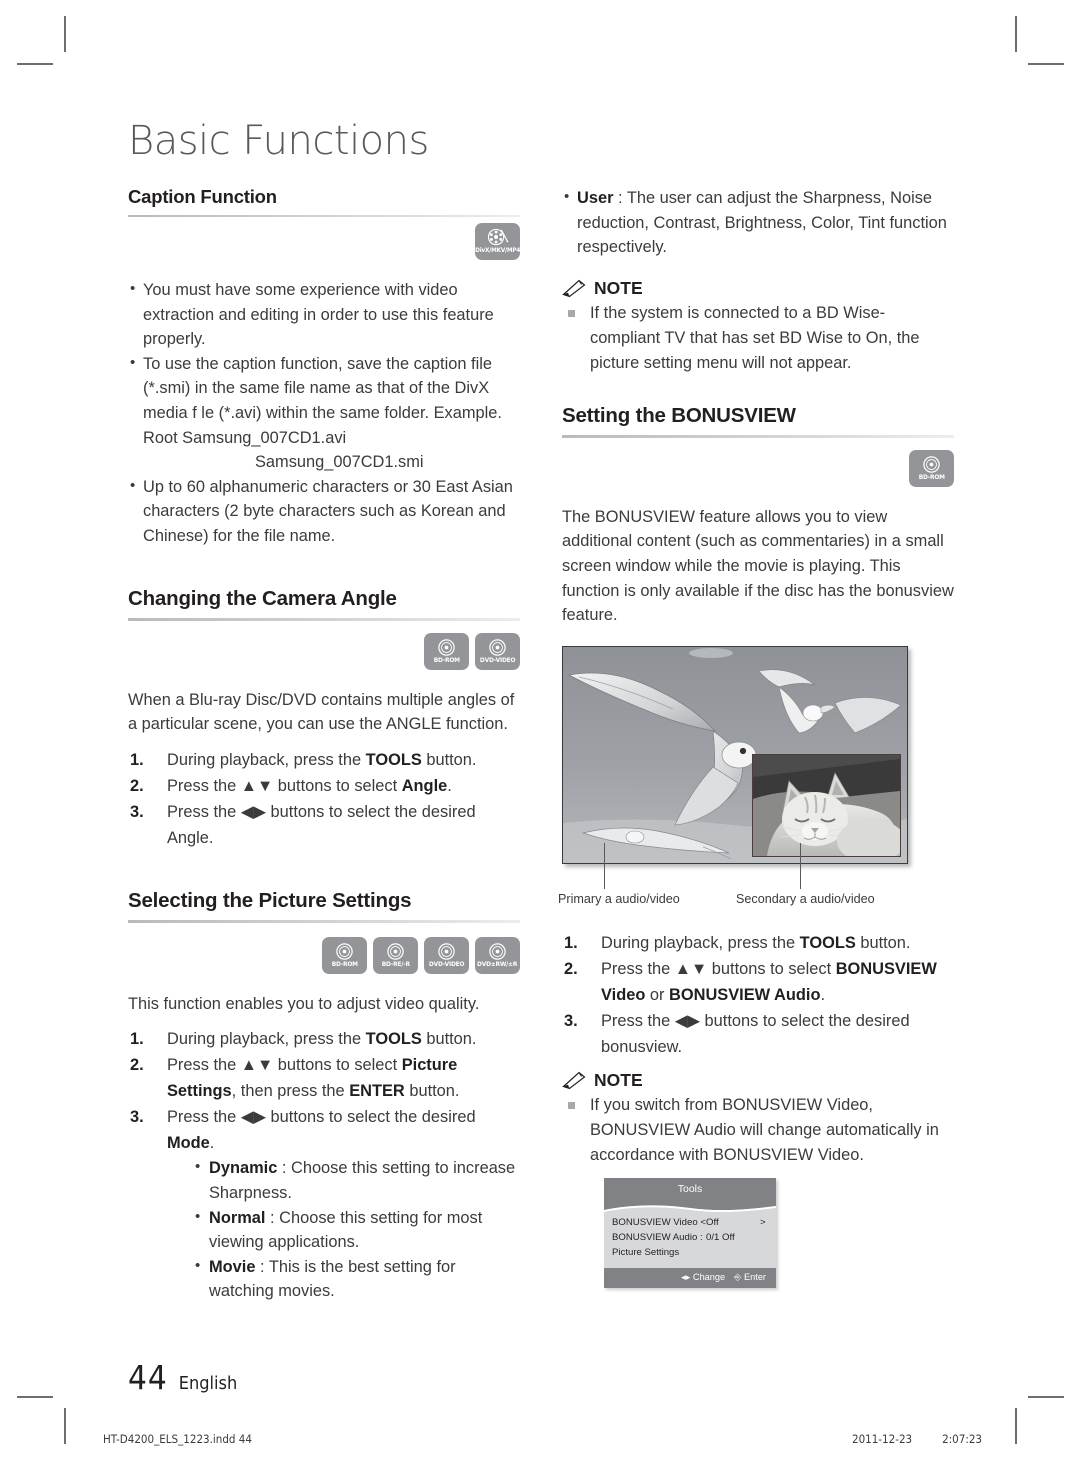  Describe the element at coordinates (805, 898) in the screenshot. I see `caption-secondary: Secondary a audio/video` at that location.